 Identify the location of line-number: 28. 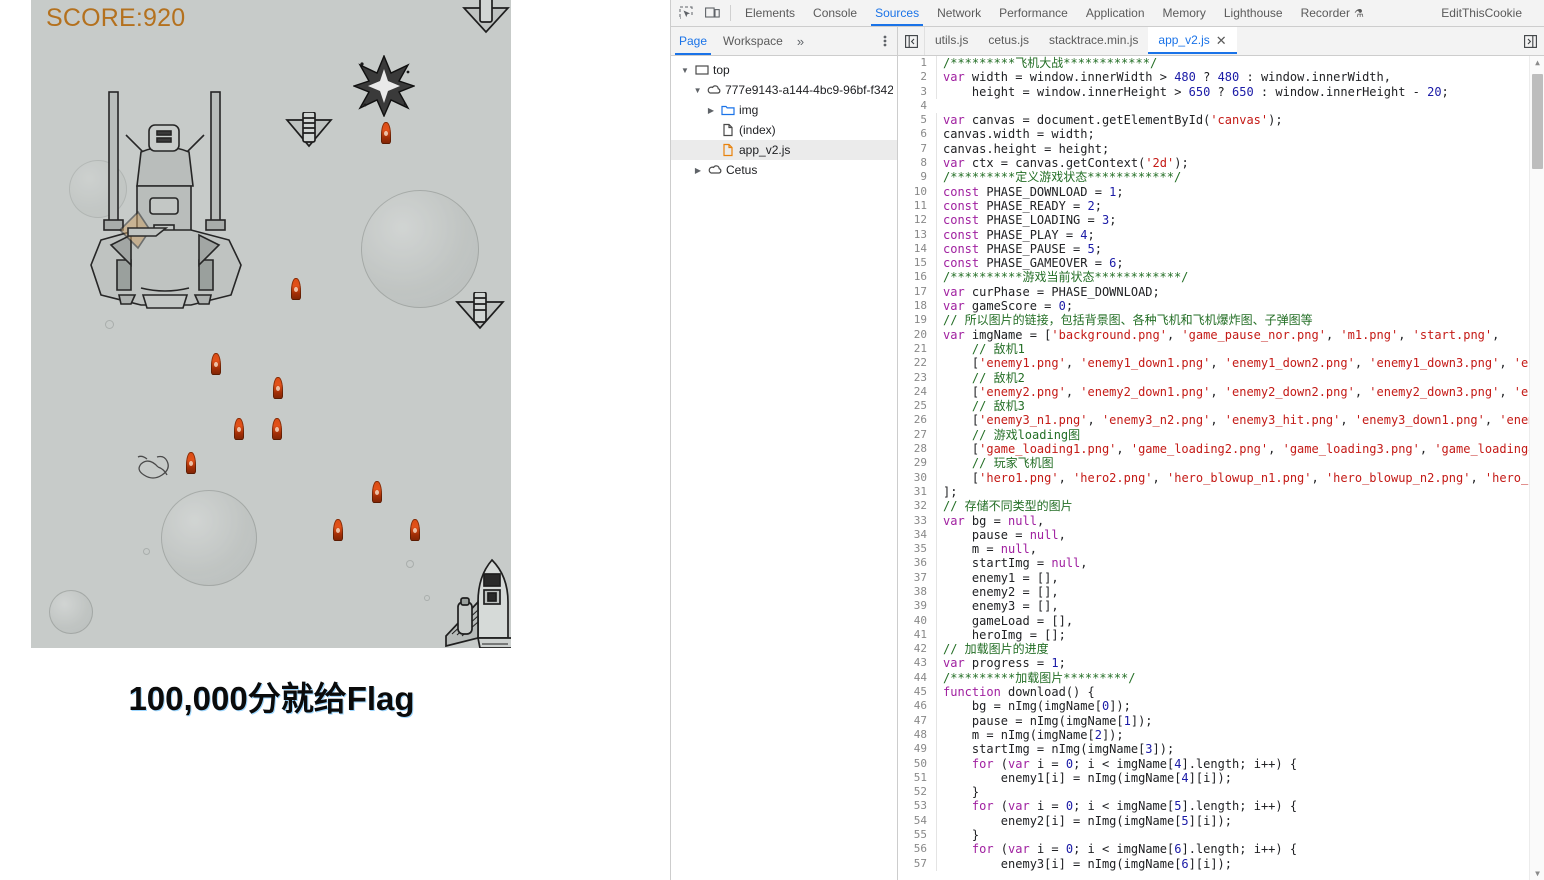
(917, 449).